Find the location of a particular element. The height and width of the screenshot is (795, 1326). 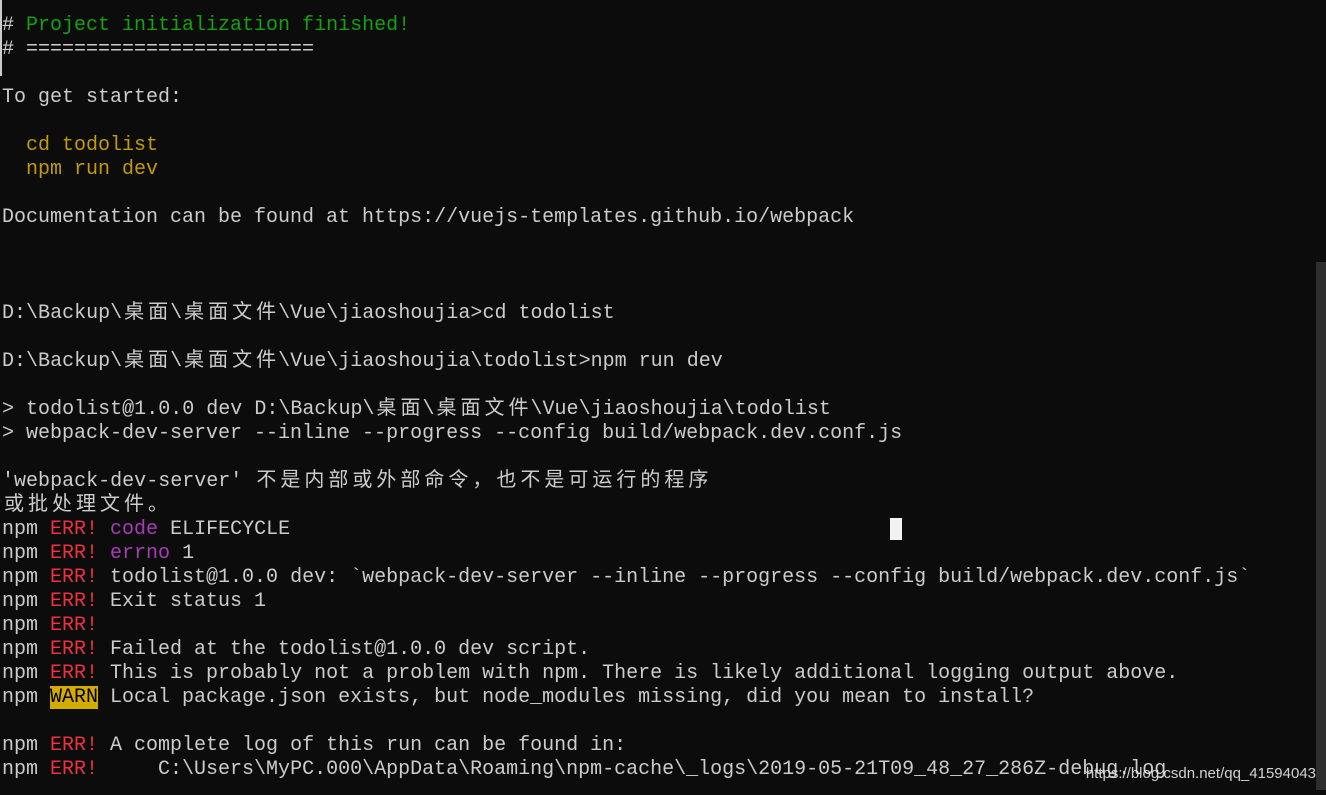

terminal-line: npm ERR! Exit status 1 is located at coordinates (626, 602).